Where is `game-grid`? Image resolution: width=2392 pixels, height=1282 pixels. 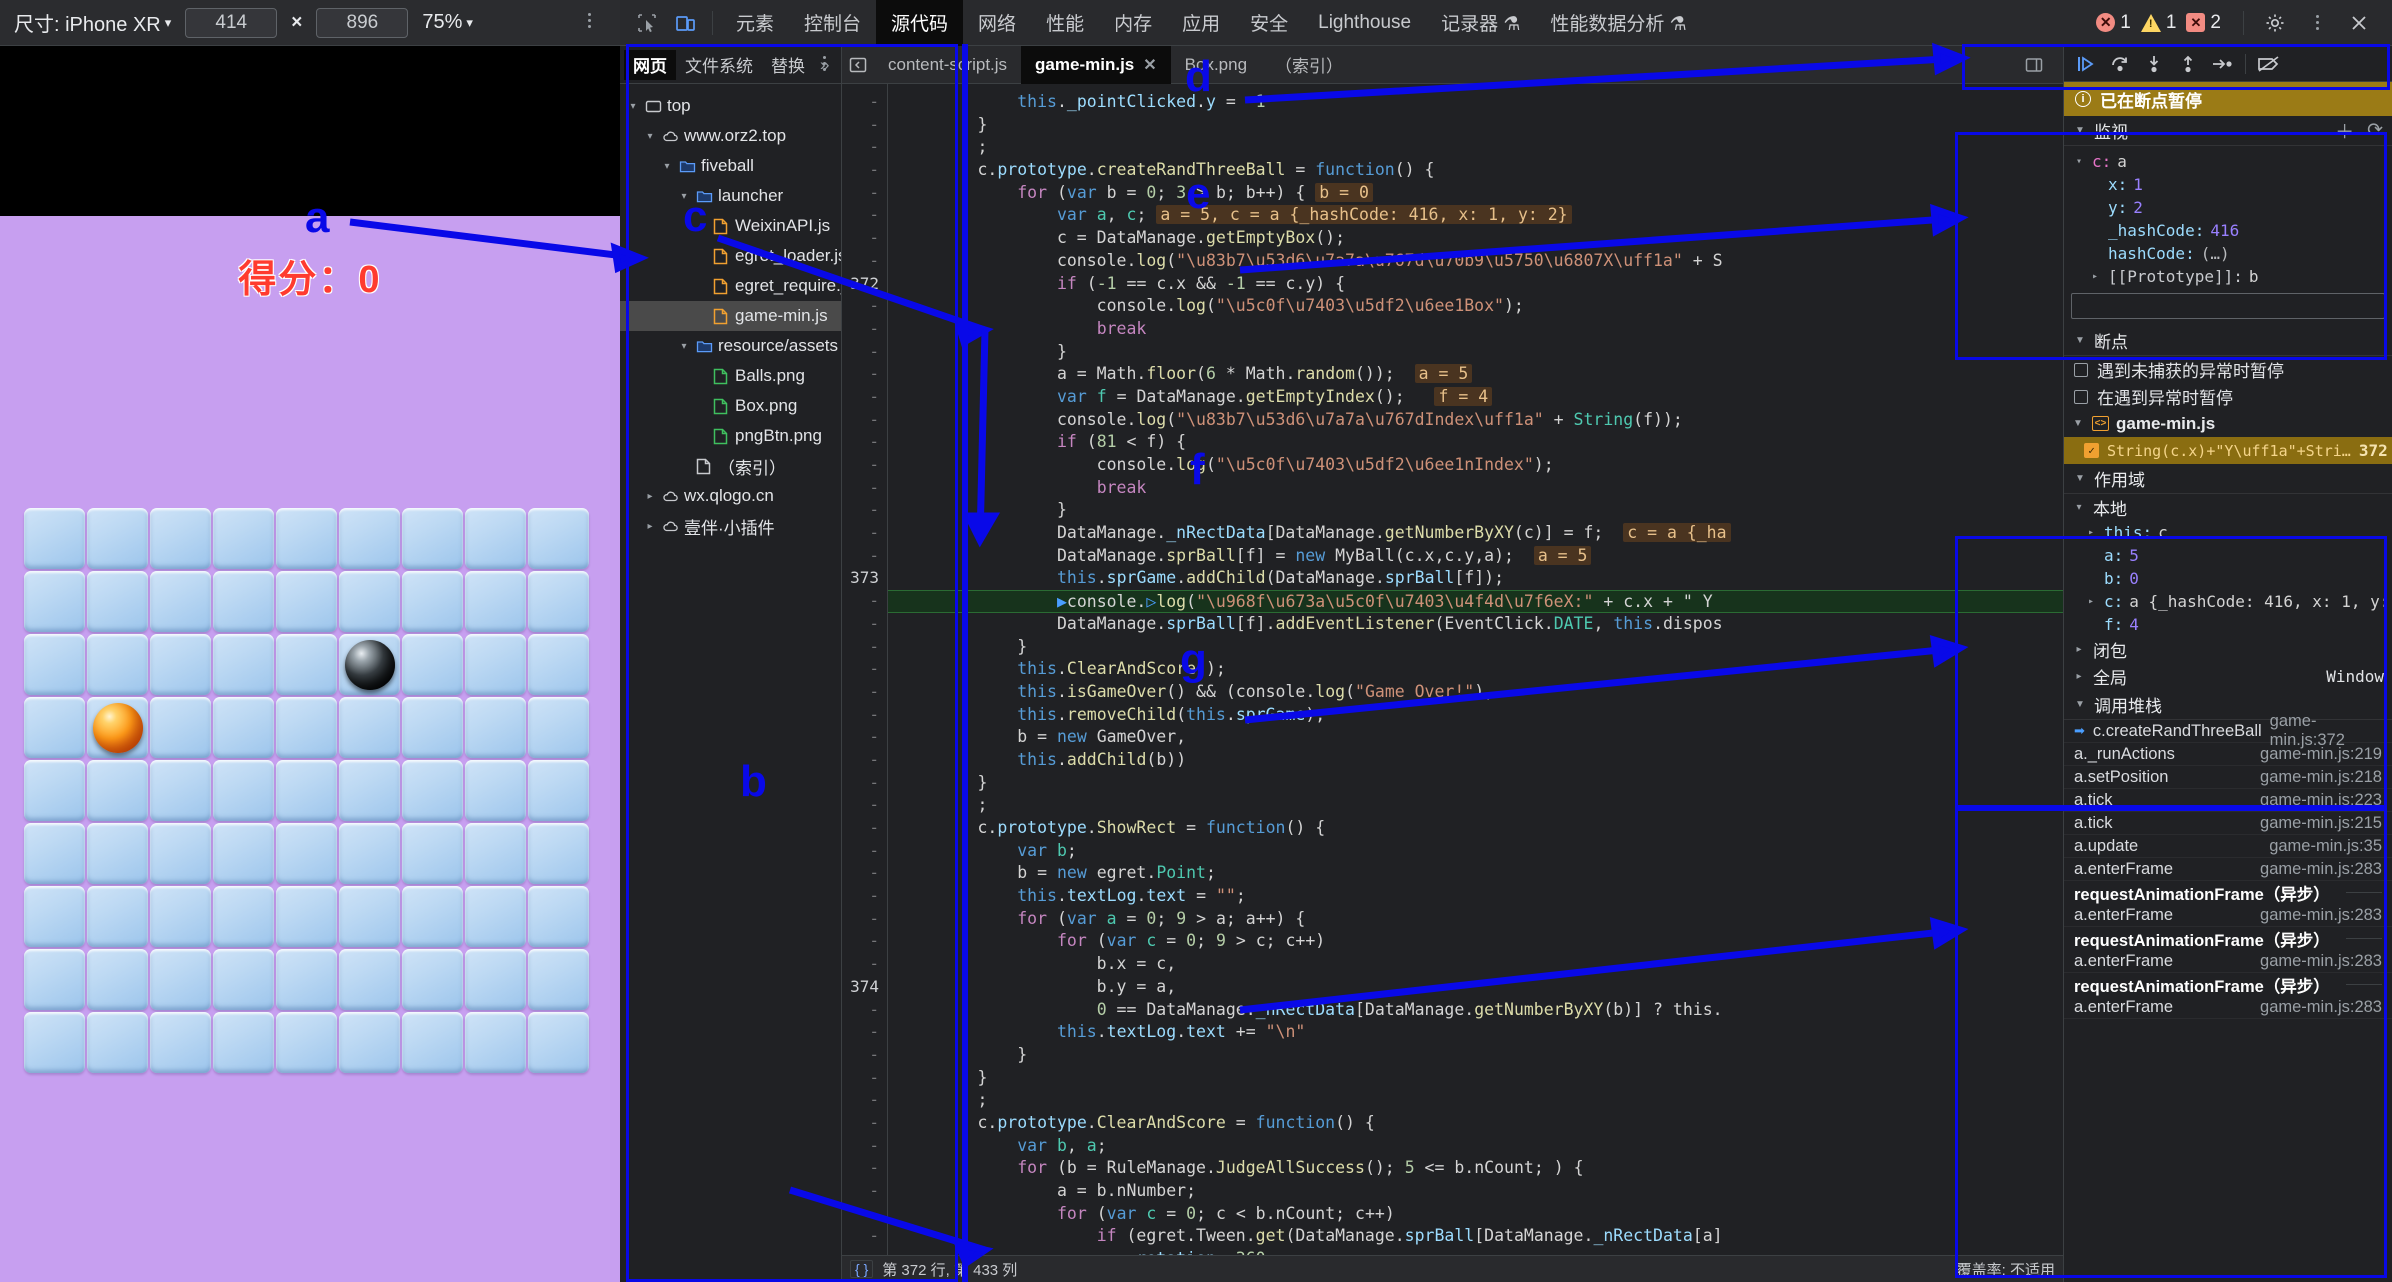
game-grid is located at coordinates (306, 790).